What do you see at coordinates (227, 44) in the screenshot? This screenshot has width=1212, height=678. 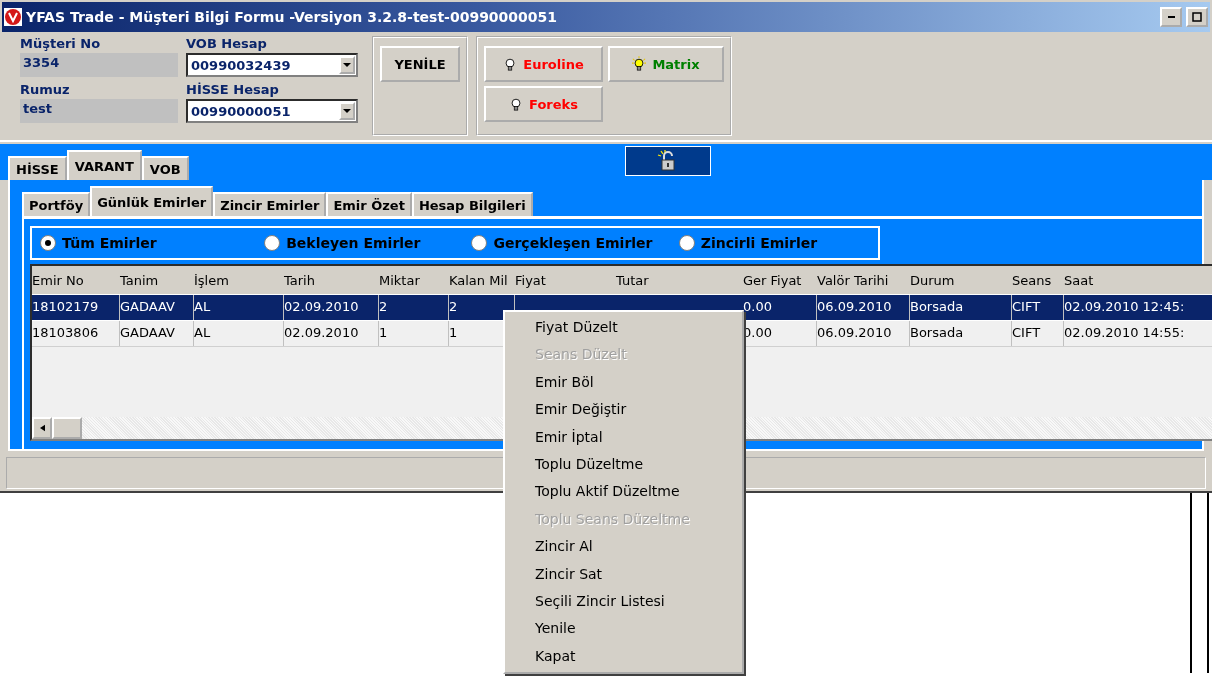 I see `field-label: VOB Hesap` at bounding box center [227, 44].